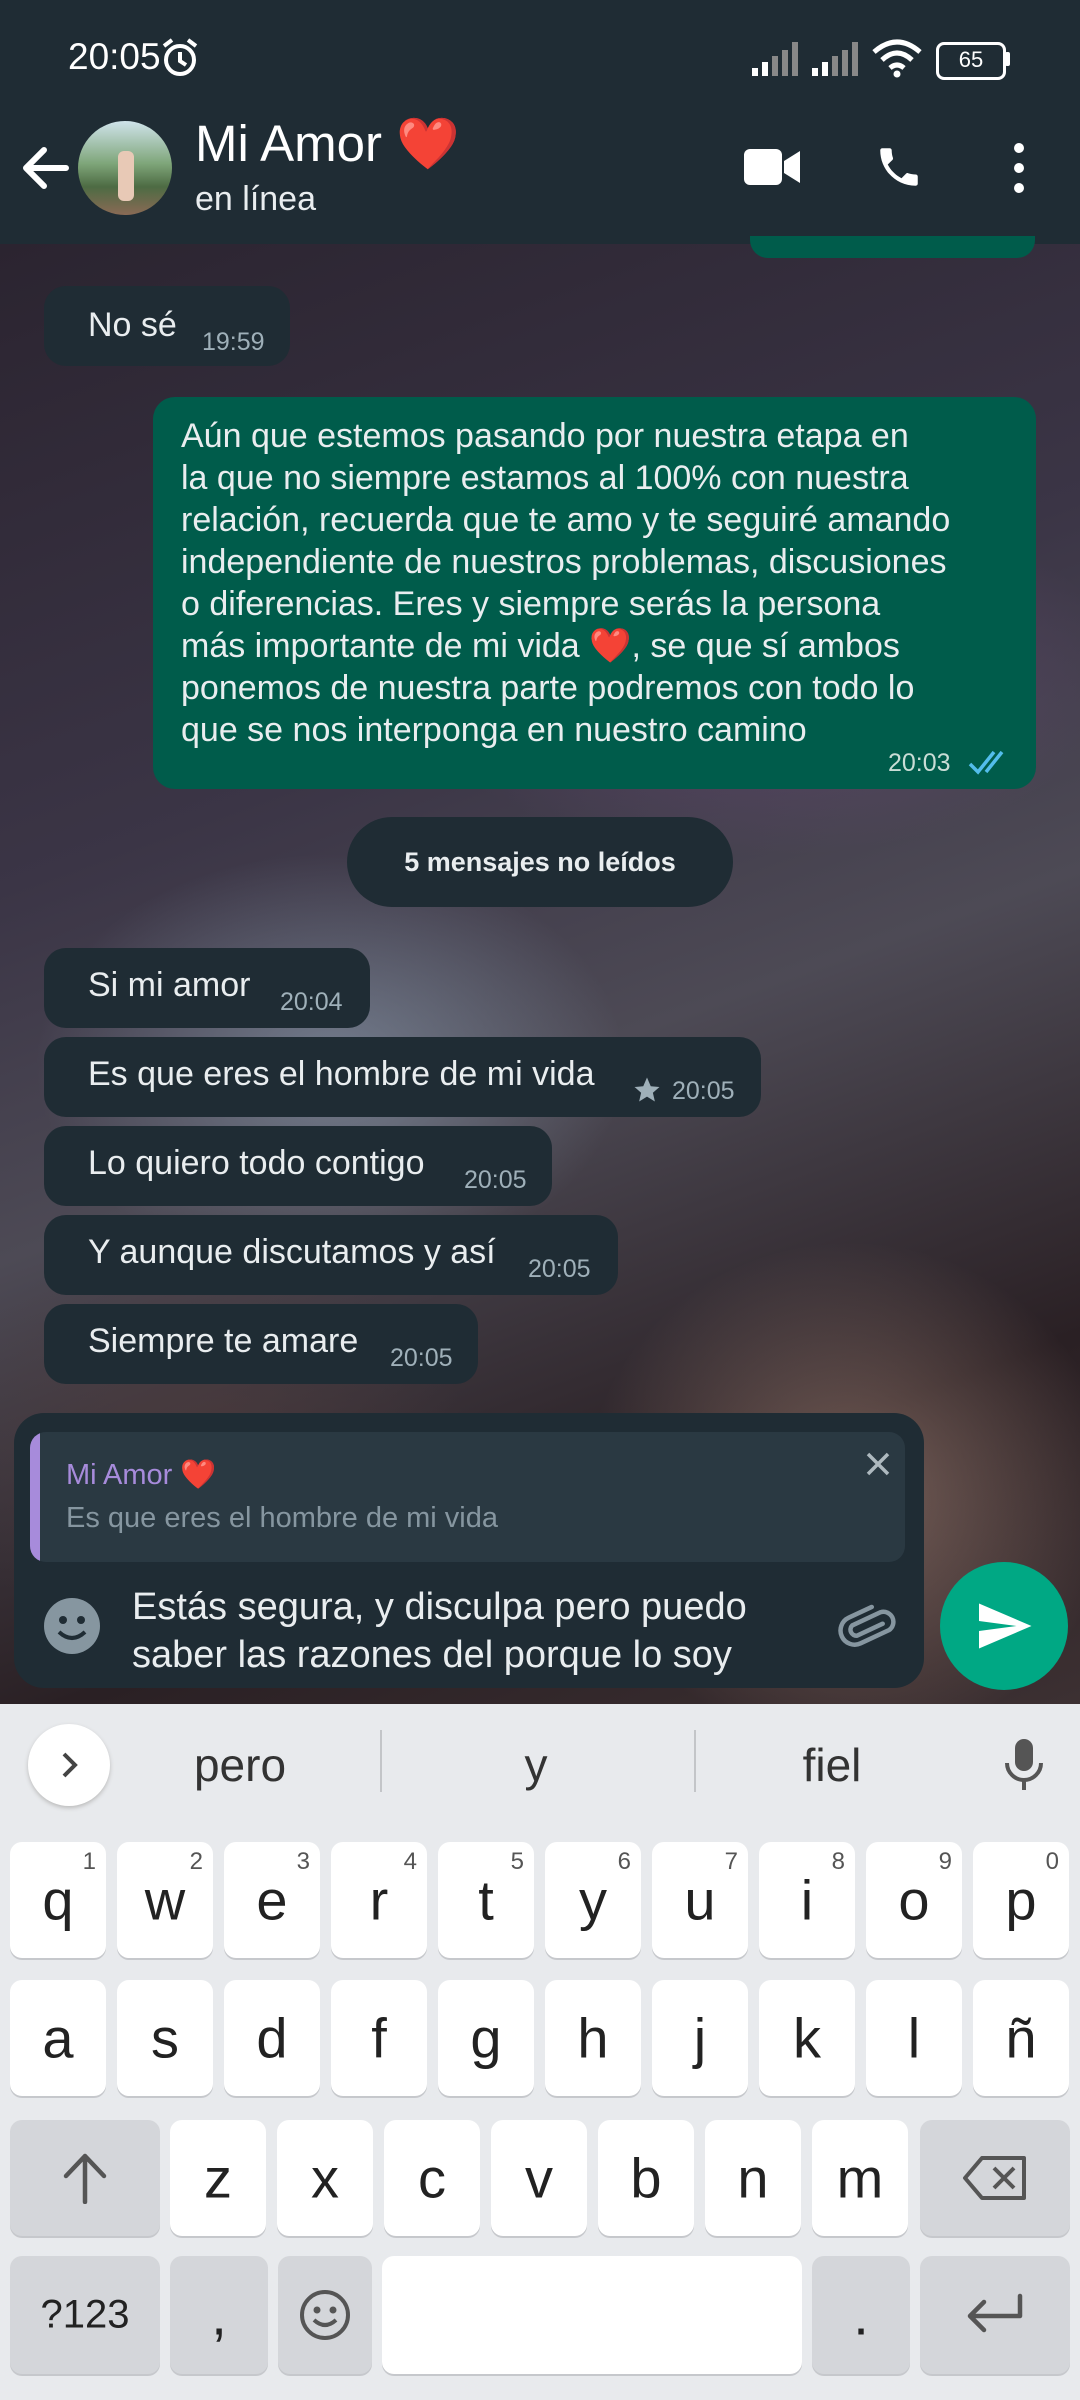 The height and width of the screenshot is (2400, 1080). I want to click on key-label: y, so click(593, 1900).